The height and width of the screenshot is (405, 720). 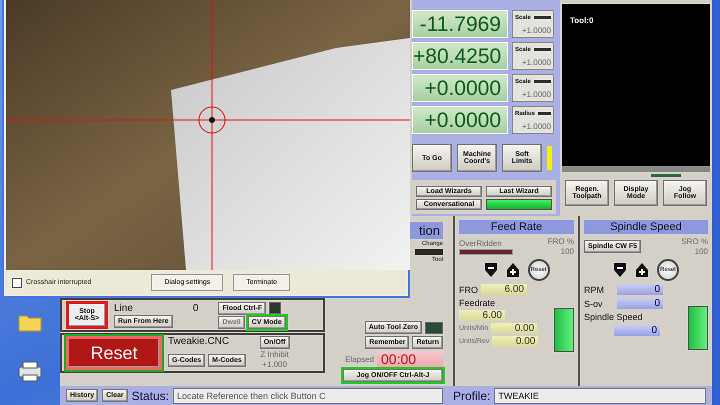 I want to click on wizard-toggle-button, so click(x=519, y=204).